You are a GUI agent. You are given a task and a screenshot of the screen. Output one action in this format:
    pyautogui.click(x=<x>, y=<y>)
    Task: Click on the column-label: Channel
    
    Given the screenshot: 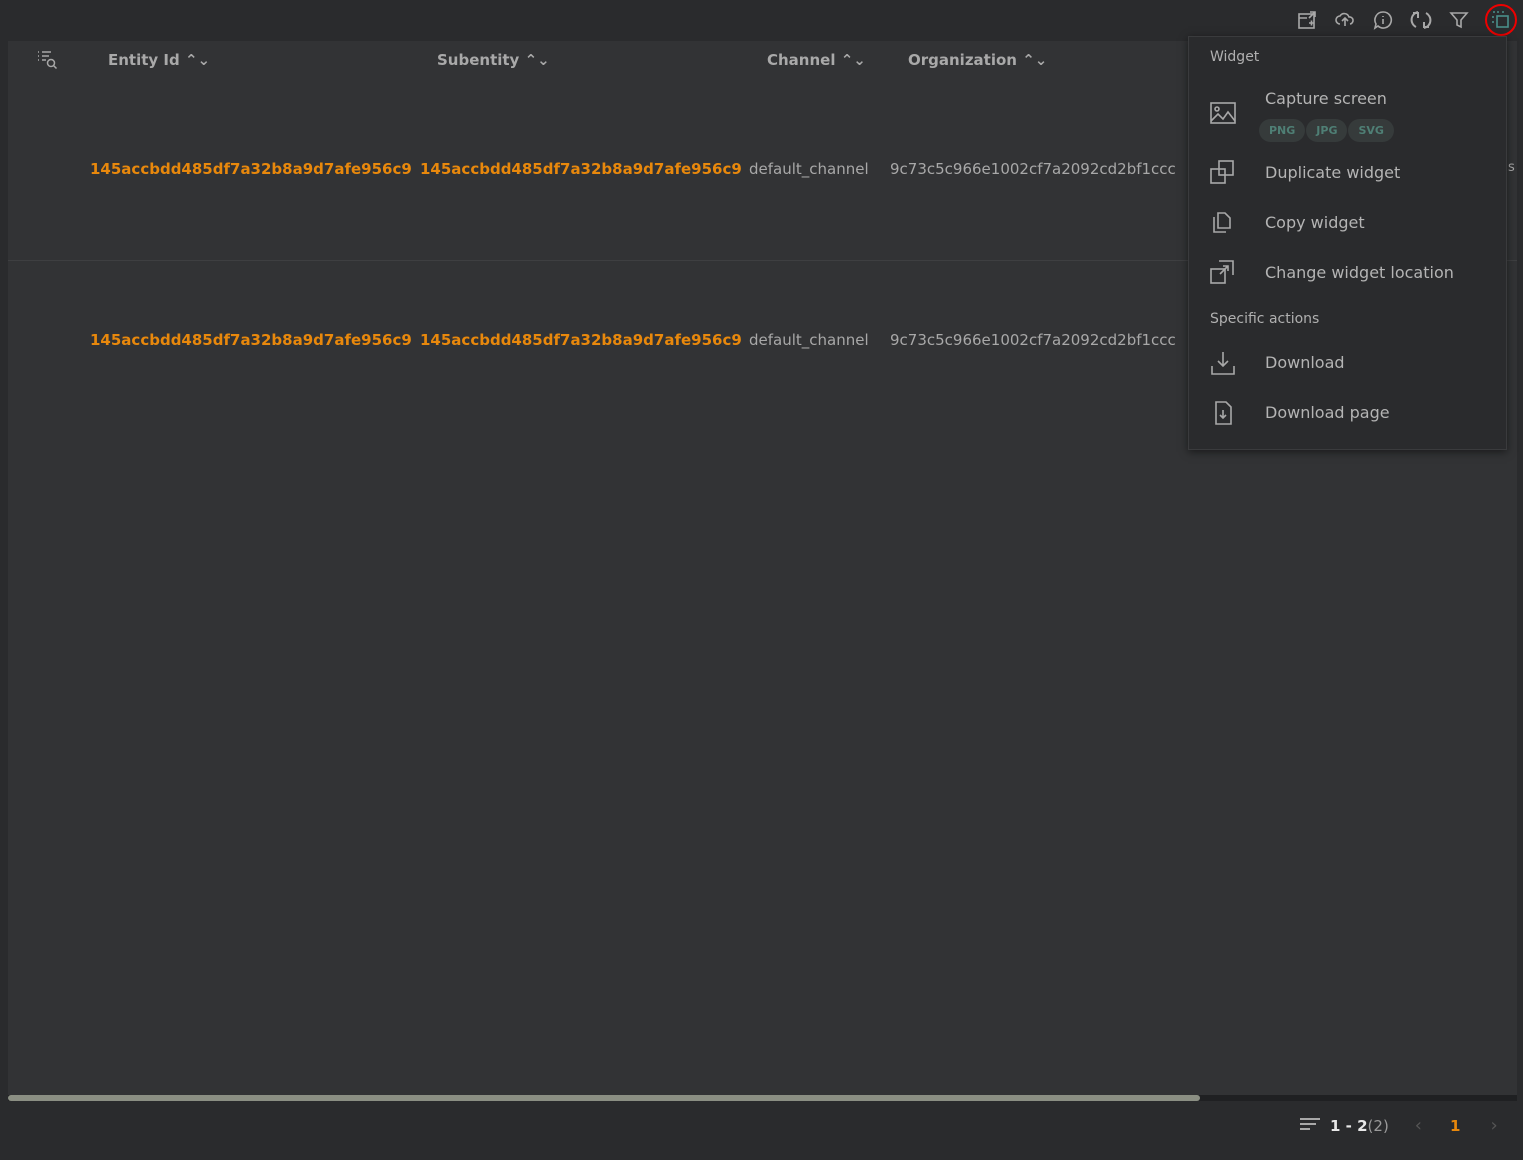 What is the action you would take?
    pyautogui.click(x=801, y=60)
    